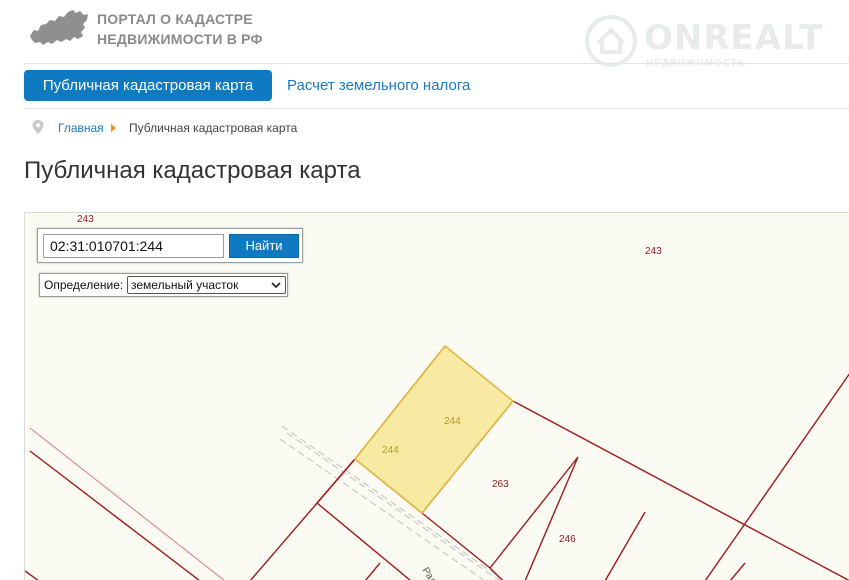  Describe the element at coordinates (390, 450) in the screenshot. I see `map-label-244-b: 244` at that location.